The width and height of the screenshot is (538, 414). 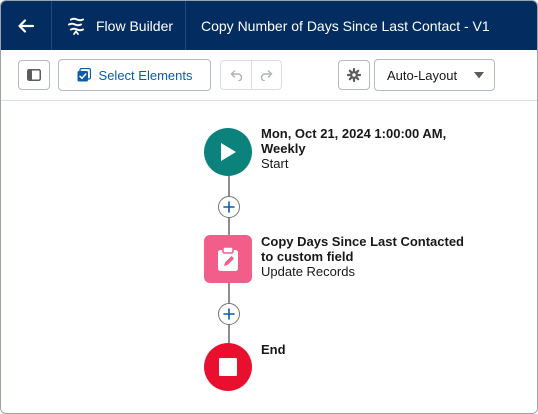 I want to click on toolbar: Select Elements Auto-Layout, so click(x=269, y=75).